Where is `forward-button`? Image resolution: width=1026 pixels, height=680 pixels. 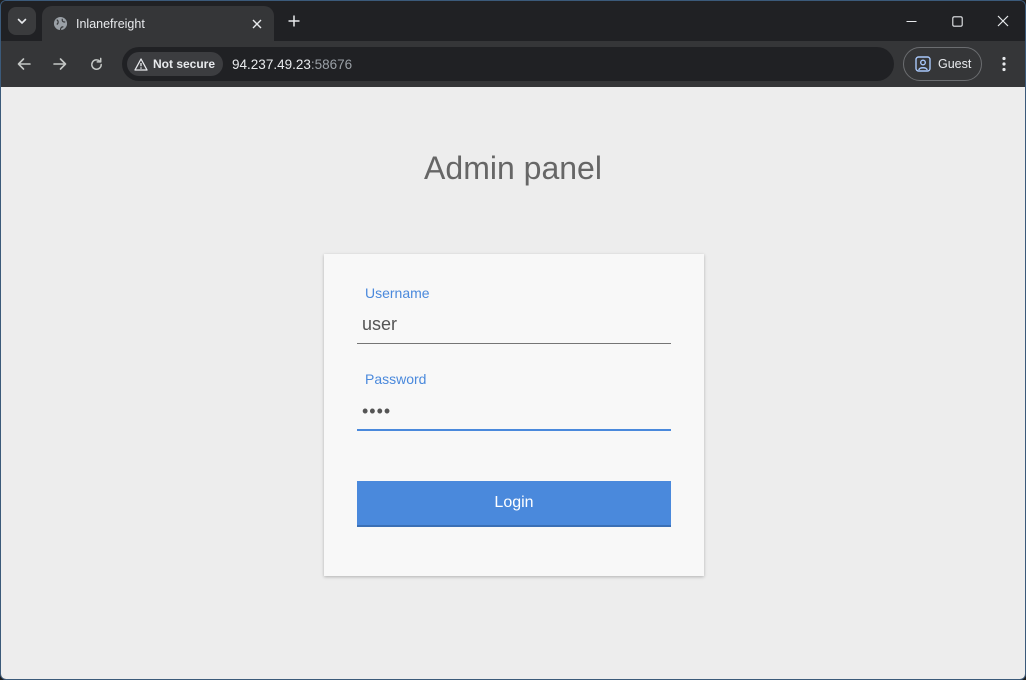
forward-button is located at coordinates (60, 64).